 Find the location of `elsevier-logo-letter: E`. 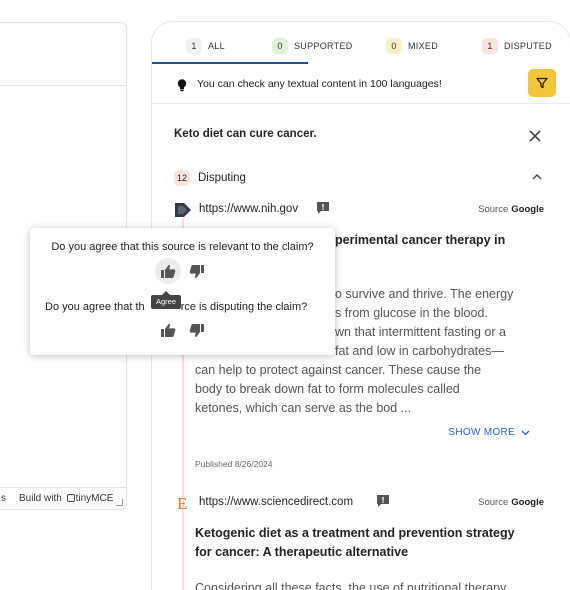

elsevier-logo-letter: E is located at coordinates (182, 503).